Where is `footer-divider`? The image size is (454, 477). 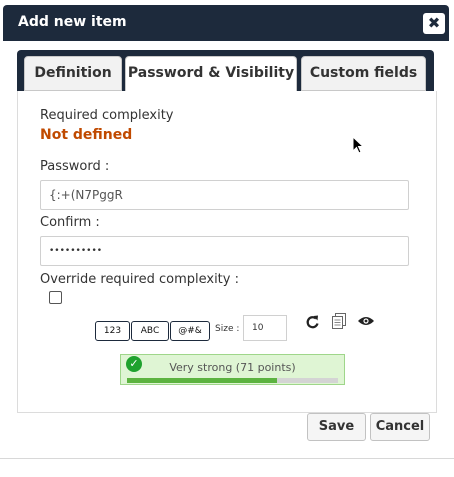
footer-divider is located at coordinates (227, 458).